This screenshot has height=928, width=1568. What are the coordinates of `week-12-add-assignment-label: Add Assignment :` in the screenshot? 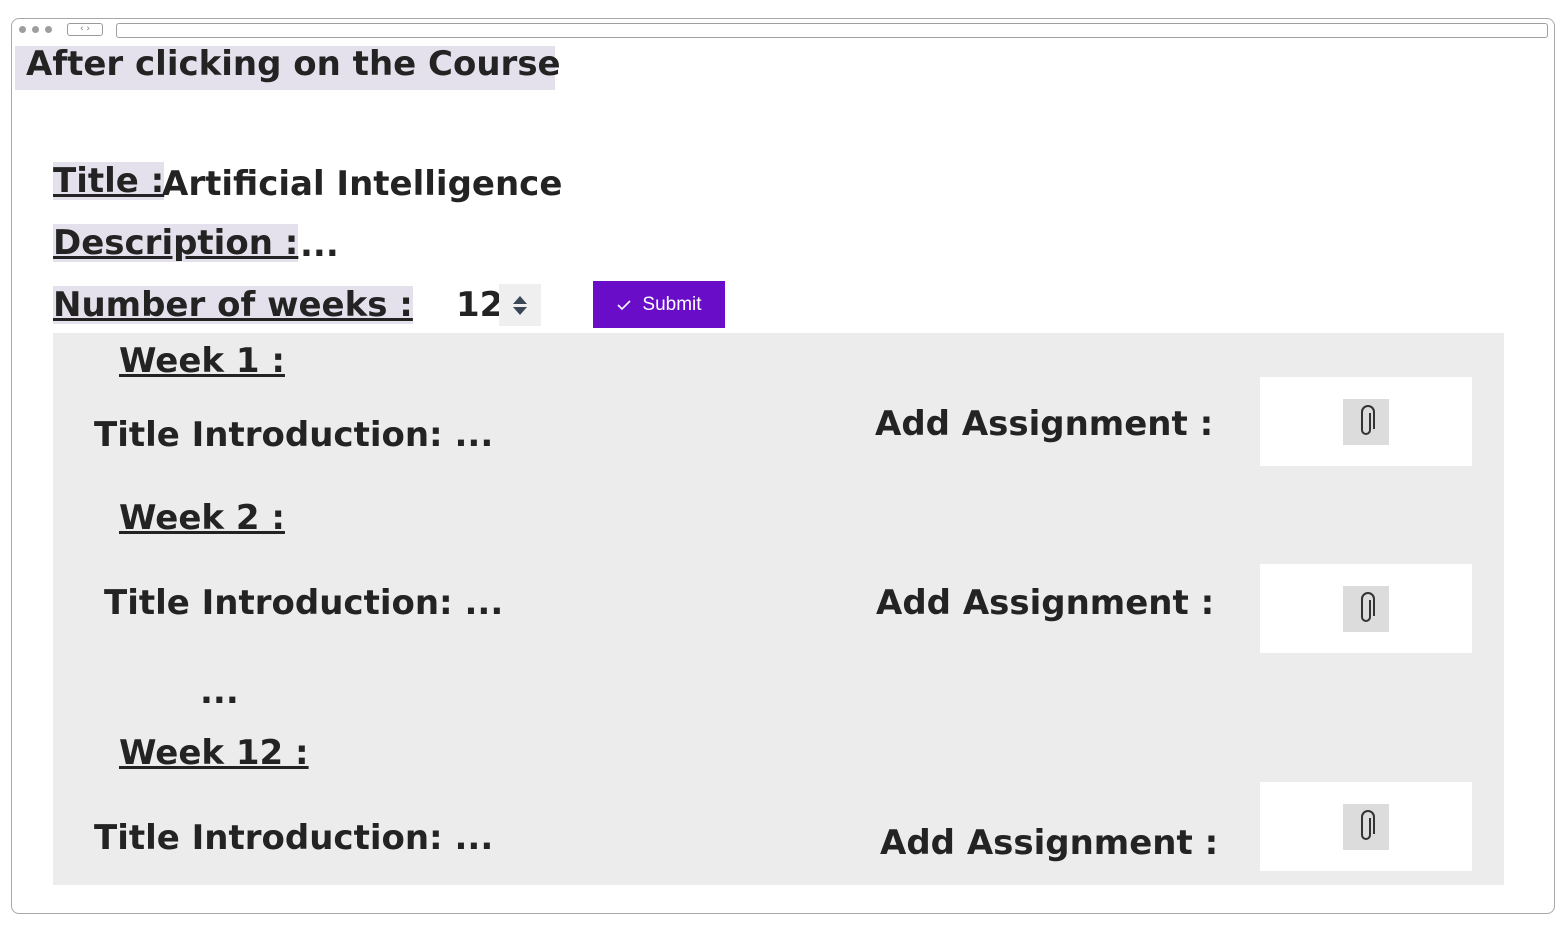 It's located at (1049, 843).